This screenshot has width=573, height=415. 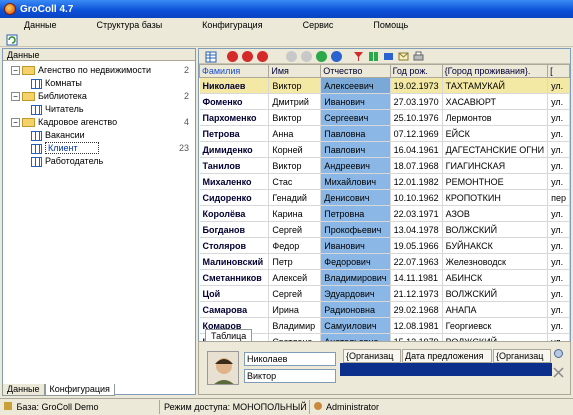 What do you see at coordinates (290, 376) in the screenshot?
I see `name-field: Виктор` at bounding box center [290, 376].